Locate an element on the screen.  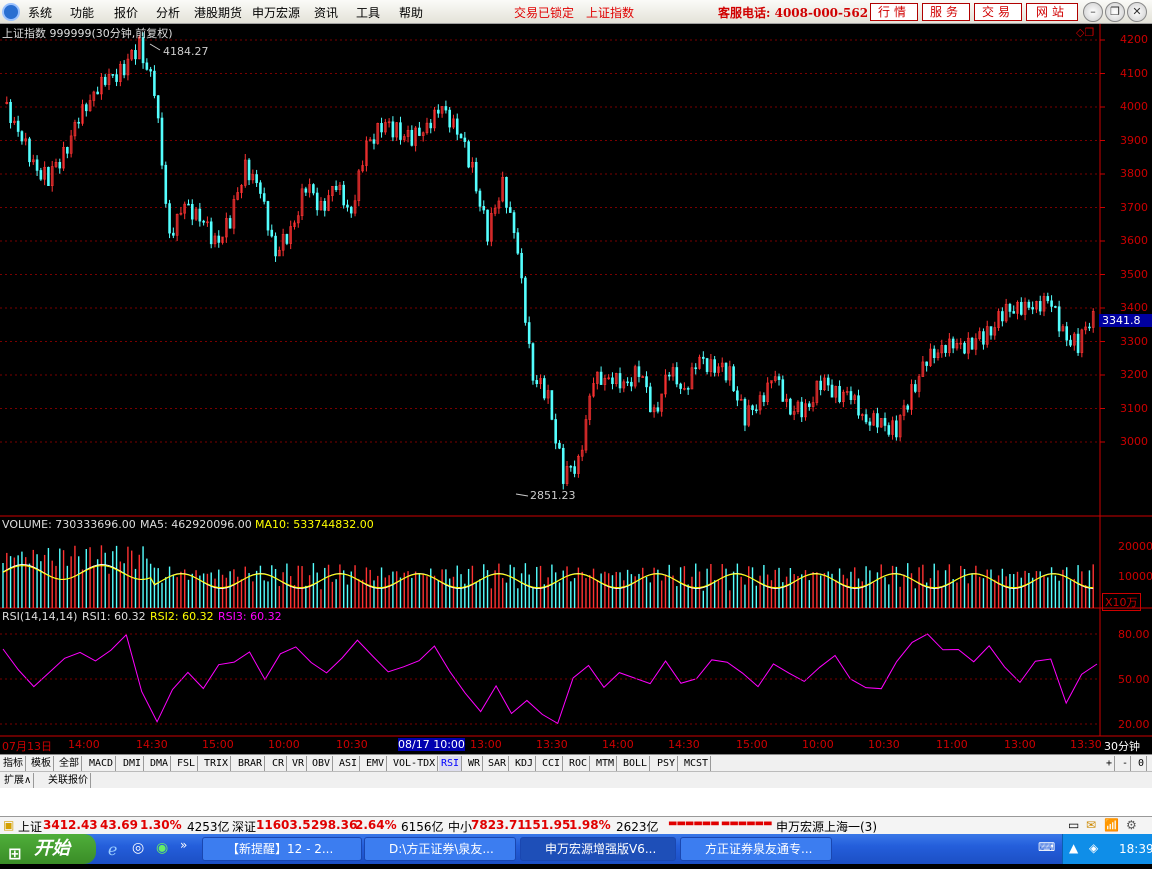
indicator-tab-wr: WR is located at coordinates (475, 763).